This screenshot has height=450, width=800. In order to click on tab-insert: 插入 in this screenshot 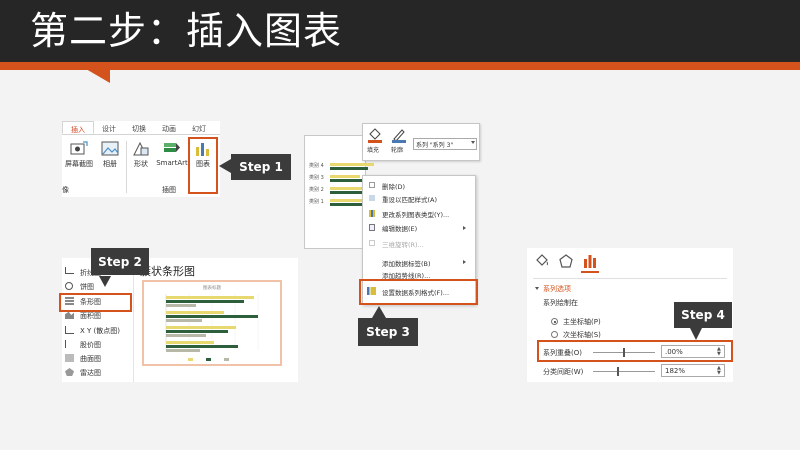, I will do `click(78, 127)`.